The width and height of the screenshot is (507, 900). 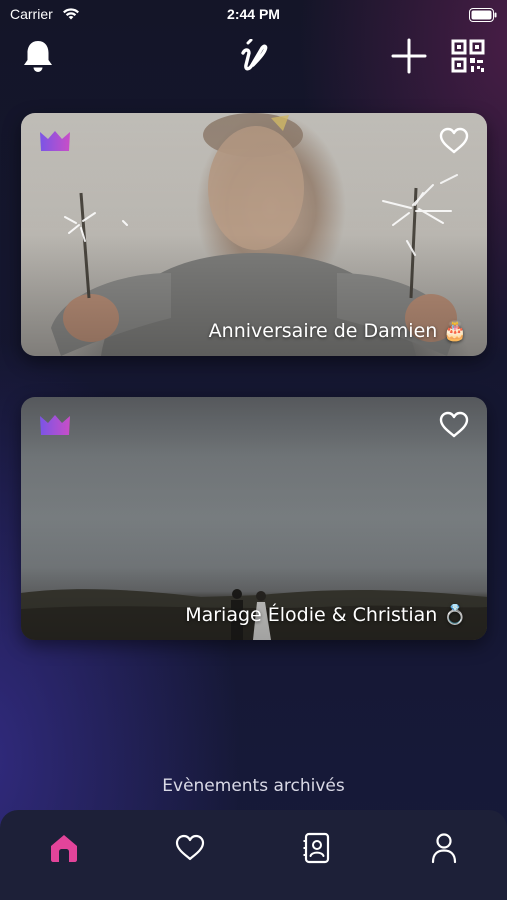 I want to click on contacts-icon, so click(x=317, y=850).